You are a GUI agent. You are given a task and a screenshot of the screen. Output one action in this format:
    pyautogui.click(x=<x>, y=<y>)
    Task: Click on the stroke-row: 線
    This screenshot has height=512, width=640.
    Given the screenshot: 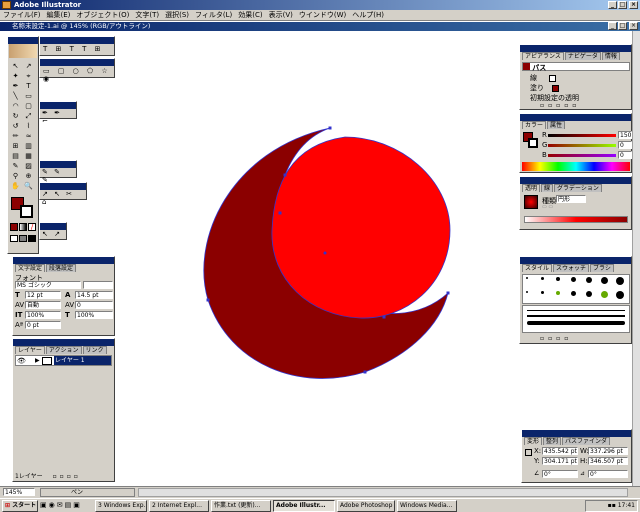 What is the action you would take?
    pyautogui.click(x=543, y=78)
    